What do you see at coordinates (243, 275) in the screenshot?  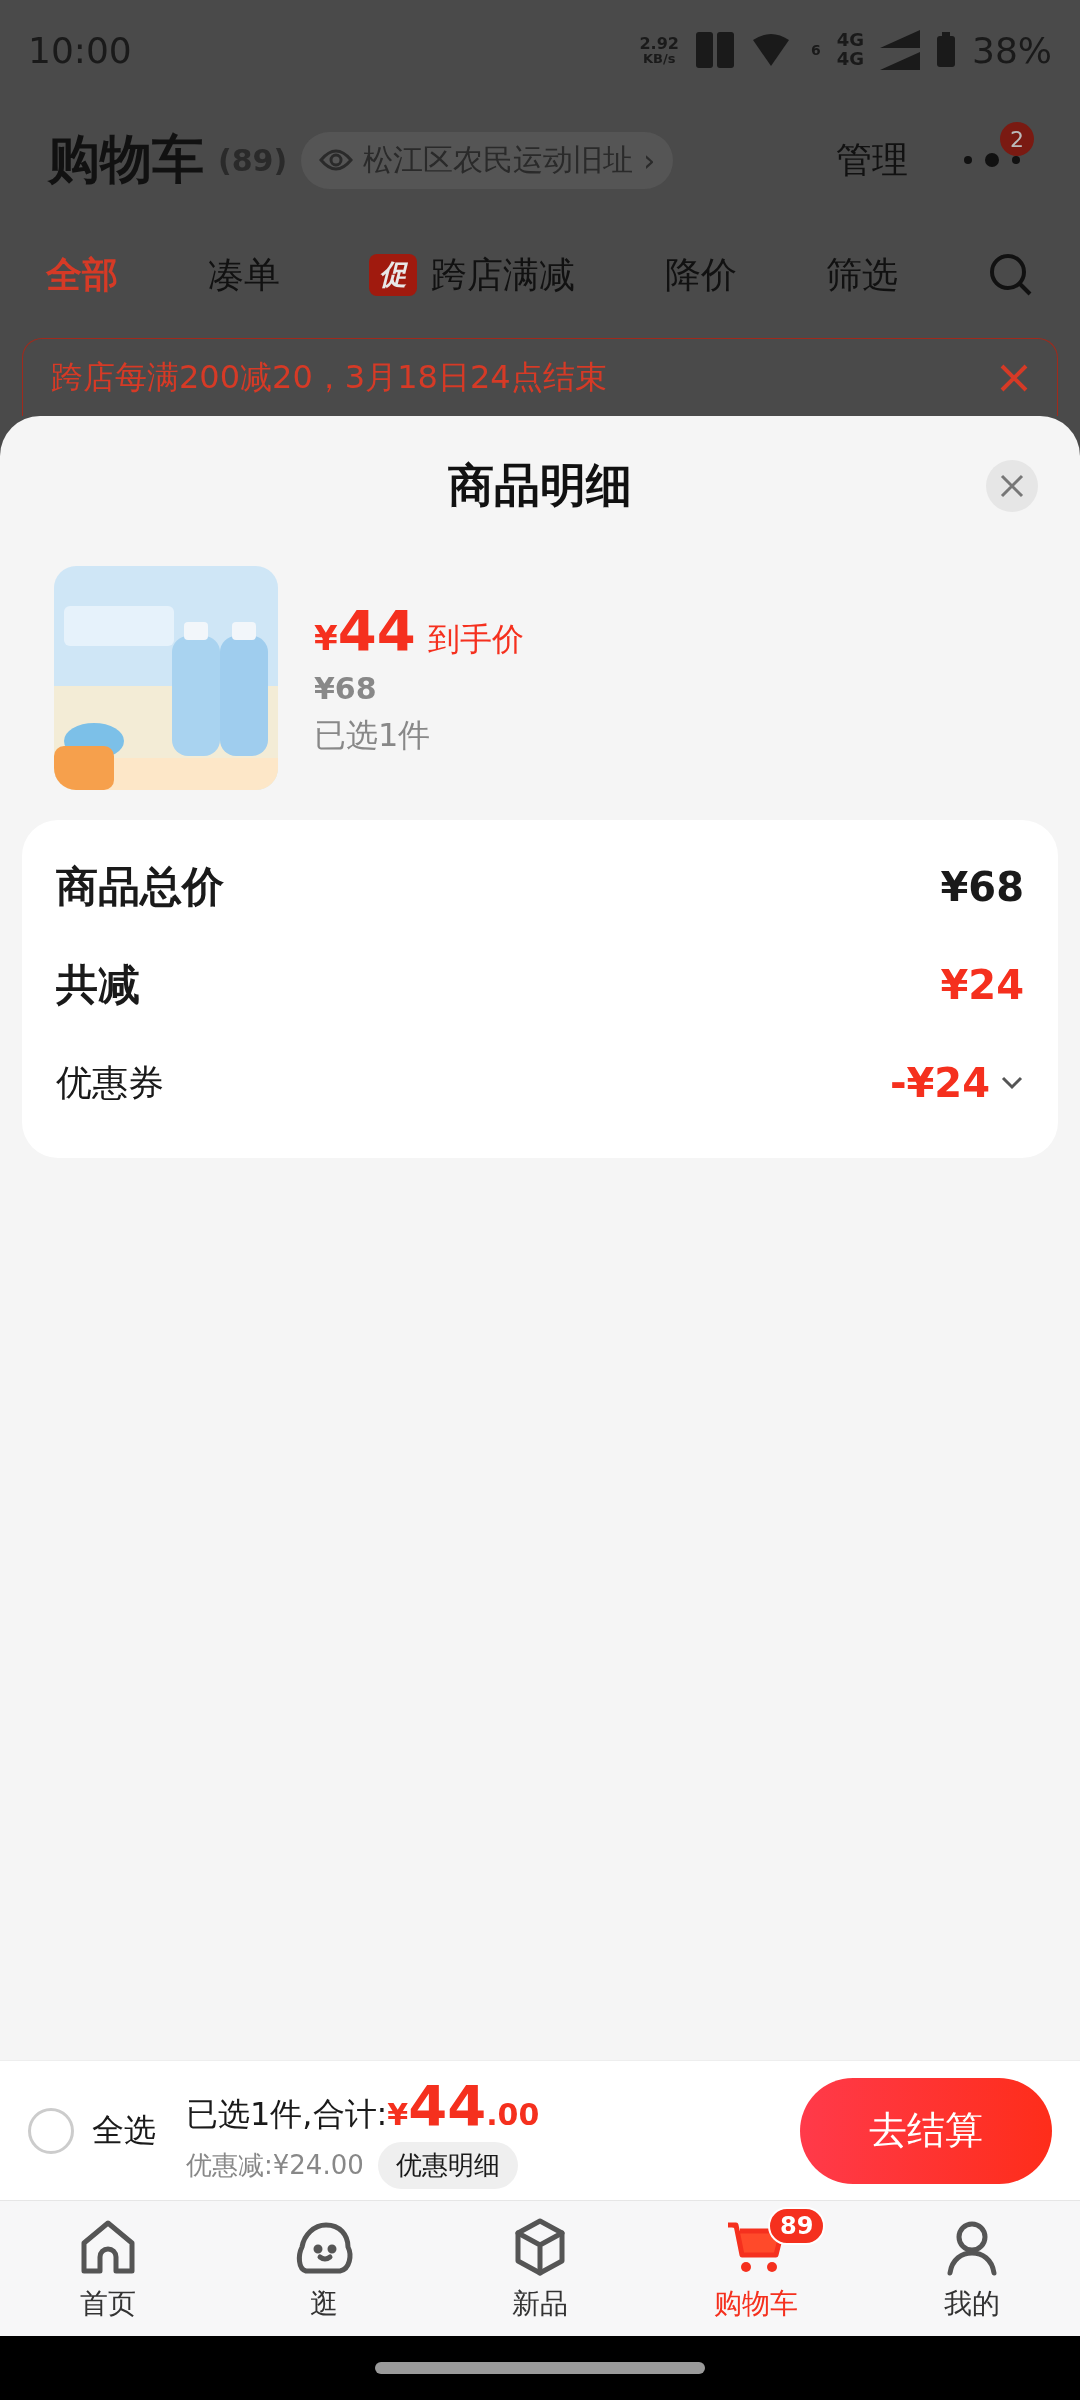 I see `filter-tab: 凑单` at bounding box center [243, 275].